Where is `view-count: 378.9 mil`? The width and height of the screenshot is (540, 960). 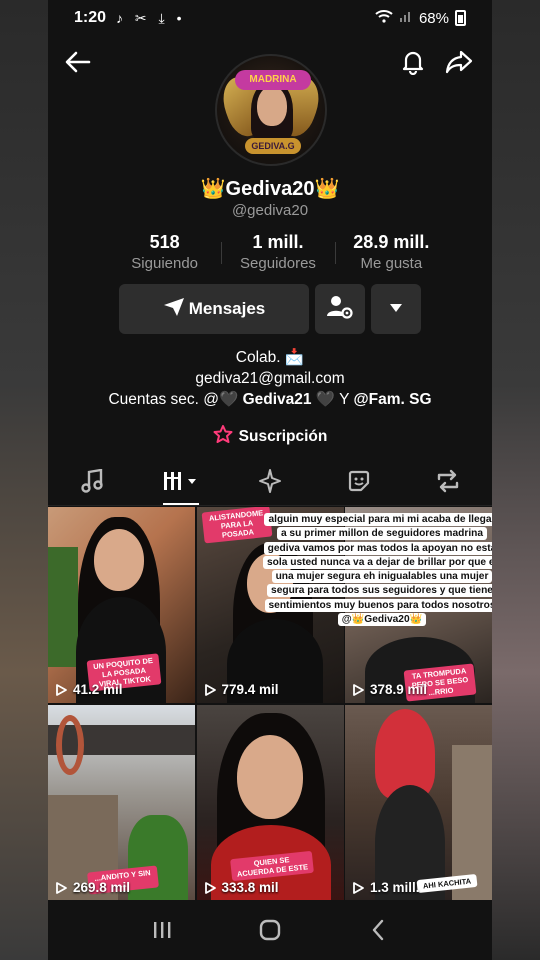 view-count: 378.9 mil is located at coordinates (390, 689).